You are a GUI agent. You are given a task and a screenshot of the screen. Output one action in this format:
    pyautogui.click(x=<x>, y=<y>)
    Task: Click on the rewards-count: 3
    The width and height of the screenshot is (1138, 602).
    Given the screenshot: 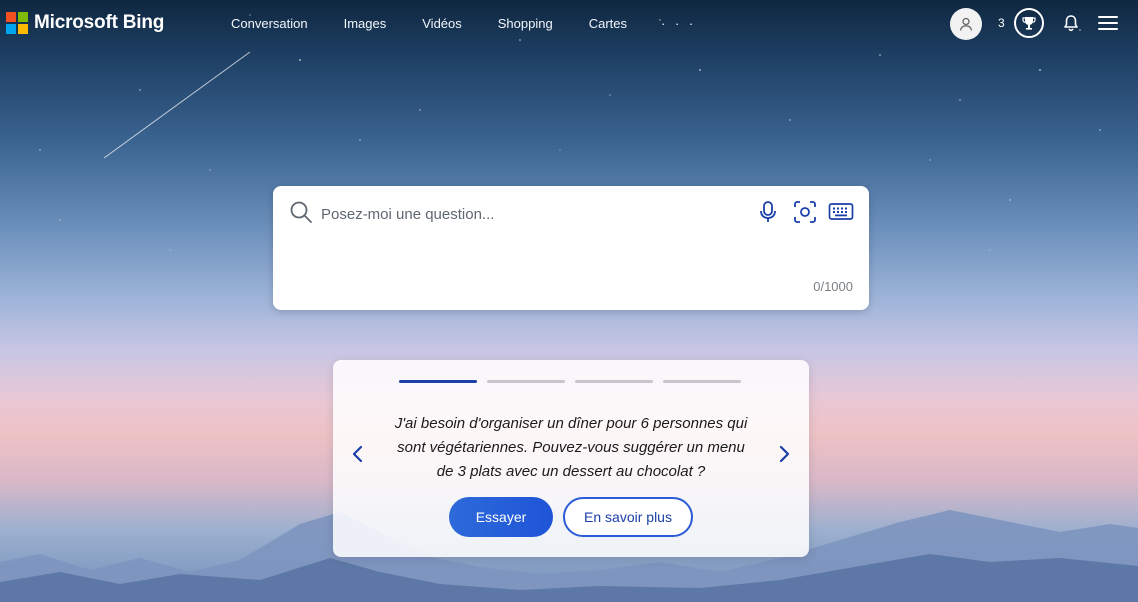 What is the action you would take?
    pyautogui.click(x=1001, y=23)
    